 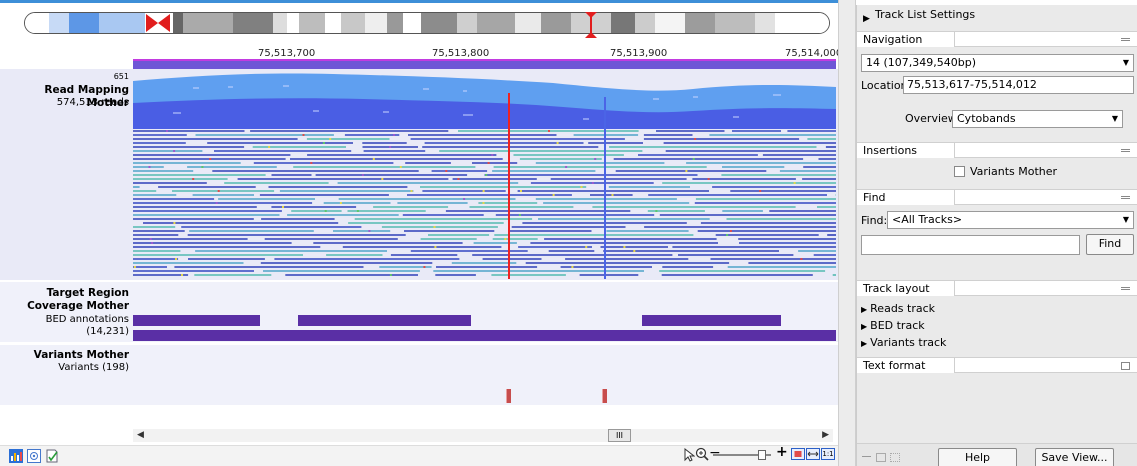 What do you see at coordinates (874, 220) in the screenshot?
I see `find-scope-label: Find:` at bounding box center [874, 220].